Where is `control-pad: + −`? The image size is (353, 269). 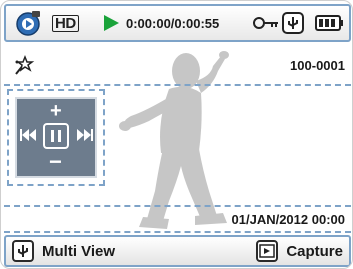
control-pad: + − is located at coordinates (56, 137).